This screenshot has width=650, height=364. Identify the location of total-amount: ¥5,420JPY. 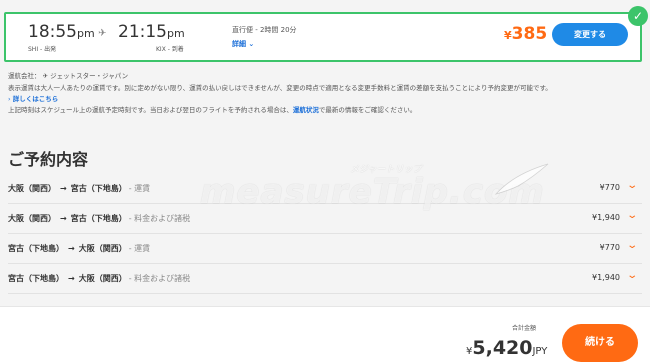
(507, 348).